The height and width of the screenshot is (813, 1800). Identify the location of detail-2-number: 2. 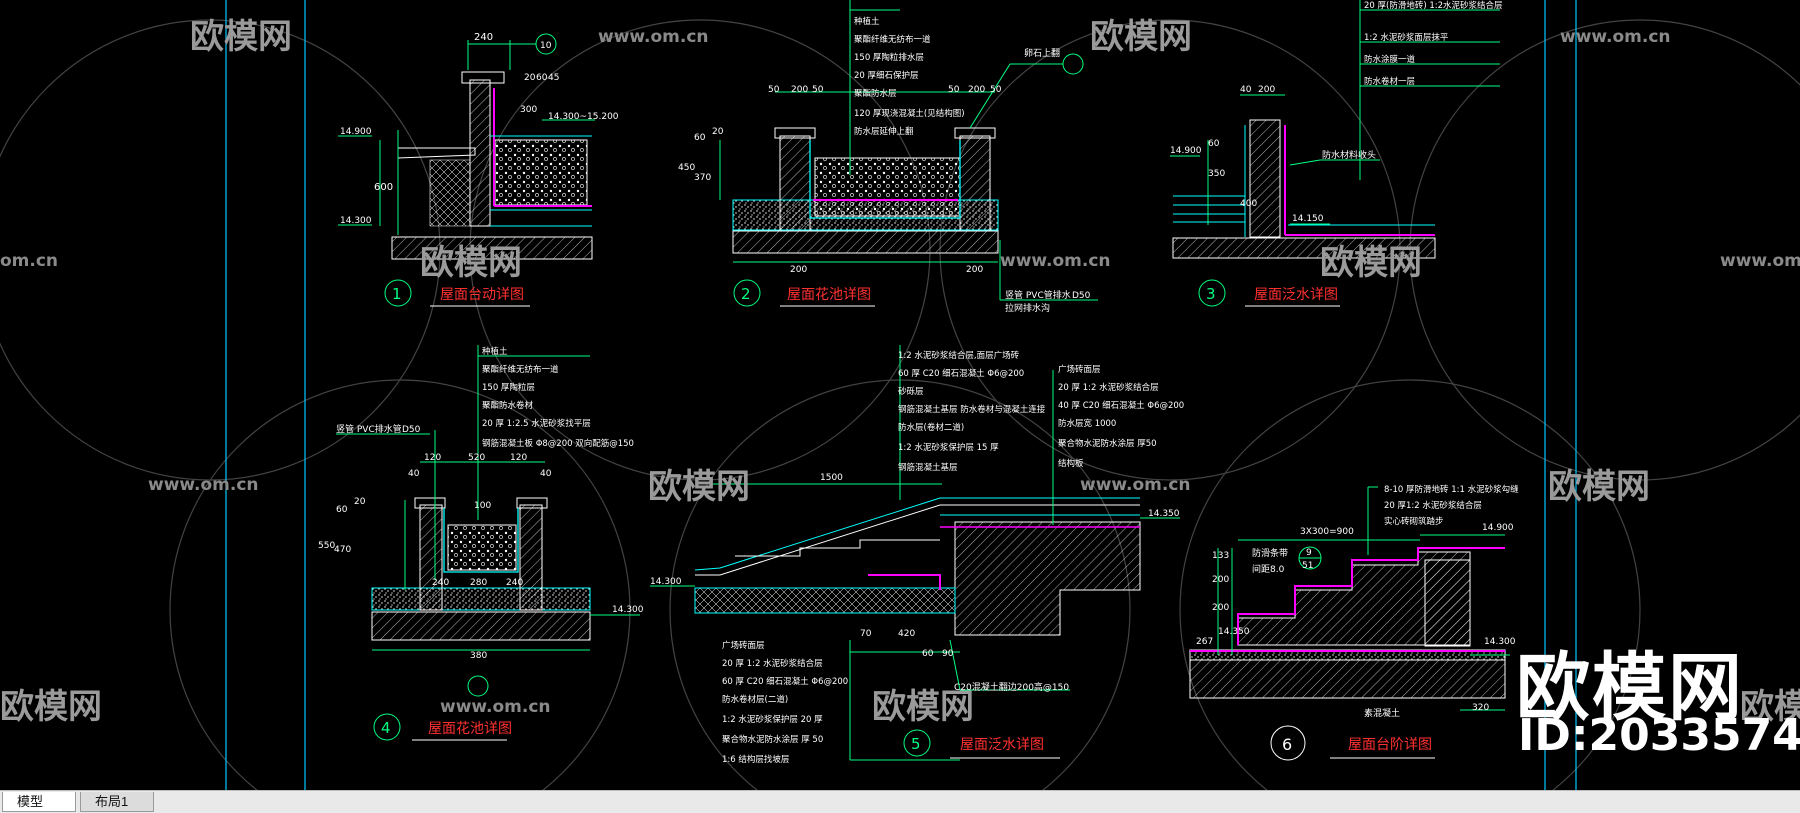
(746, 294).